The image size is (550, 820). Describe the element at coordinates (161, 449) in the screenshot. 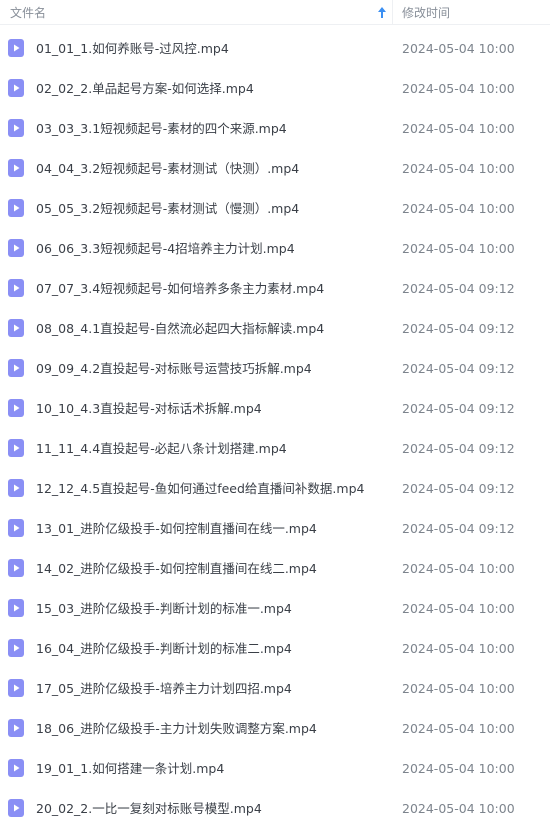

I see `file-name: 11_11_4.4直投起号-必起八条计划搭建.mp4` at that location.